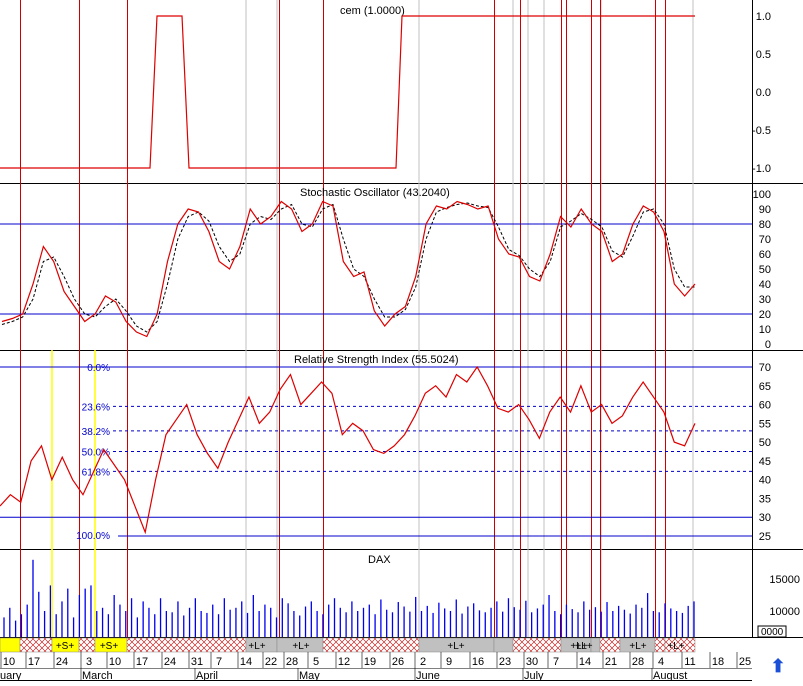 The image size is (803, 686). I want to click on date-day-label: 30, so click(532, 662).